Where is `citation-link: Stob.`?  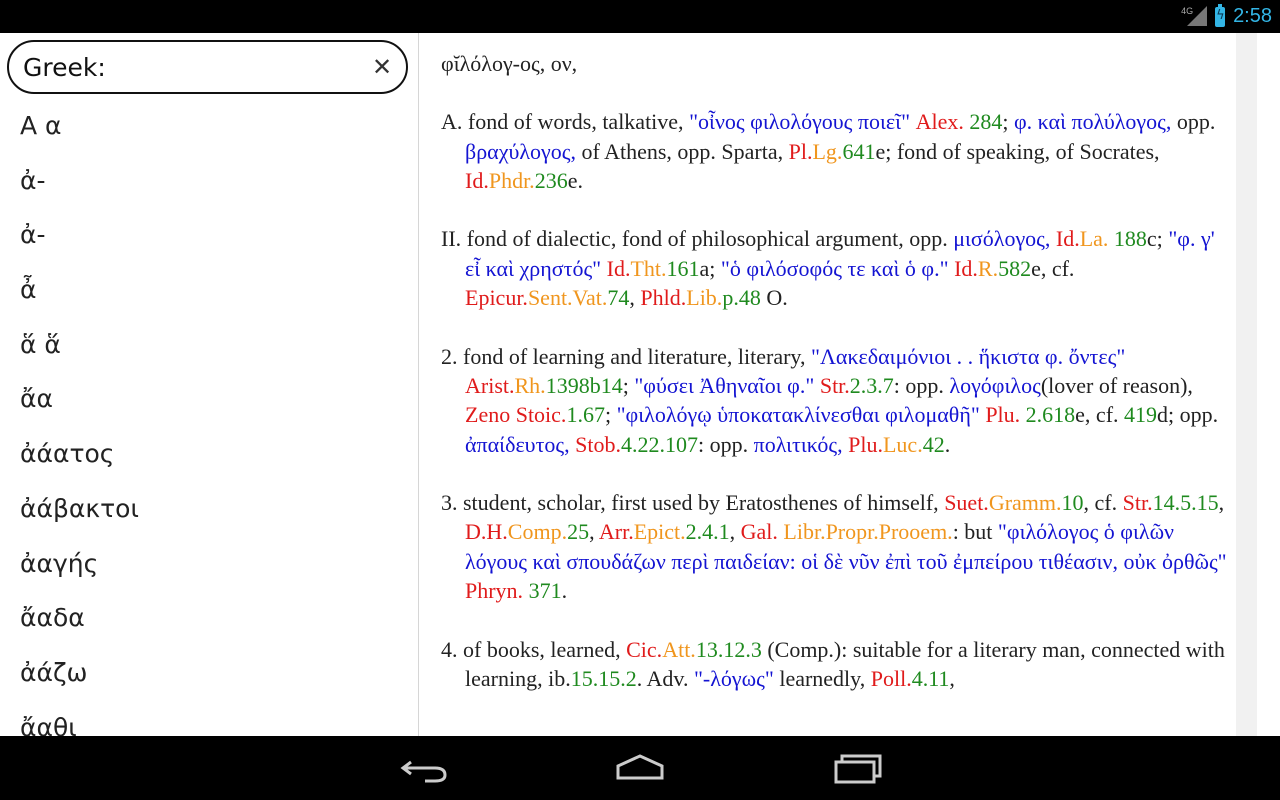 citation-link: Stob. is located at coordinates (598, 444).